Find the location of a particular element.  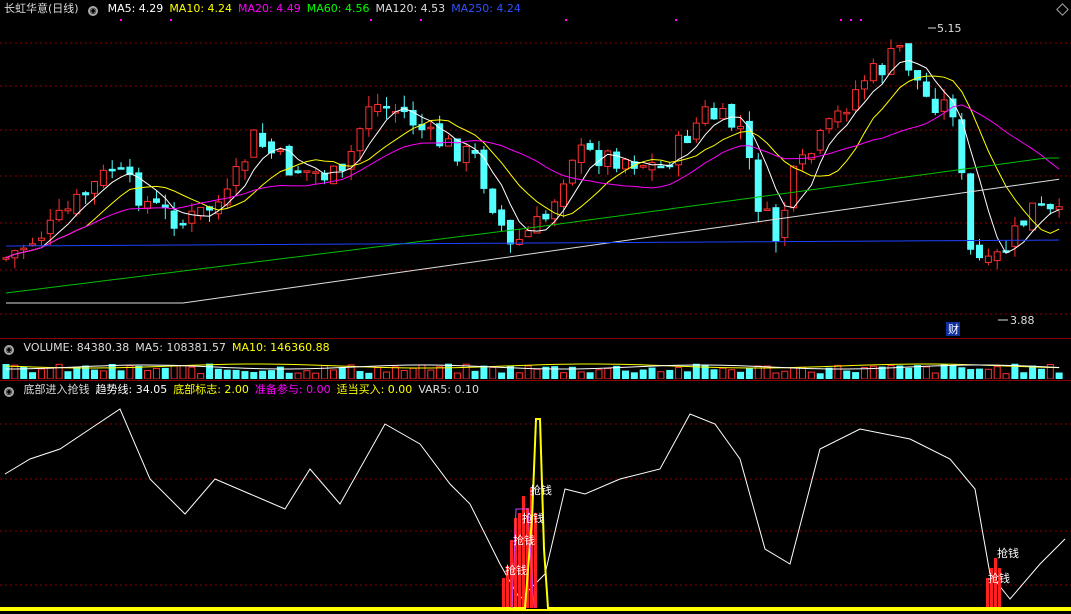

signal-label: 抢钱 is located at coordinates (541, 490).